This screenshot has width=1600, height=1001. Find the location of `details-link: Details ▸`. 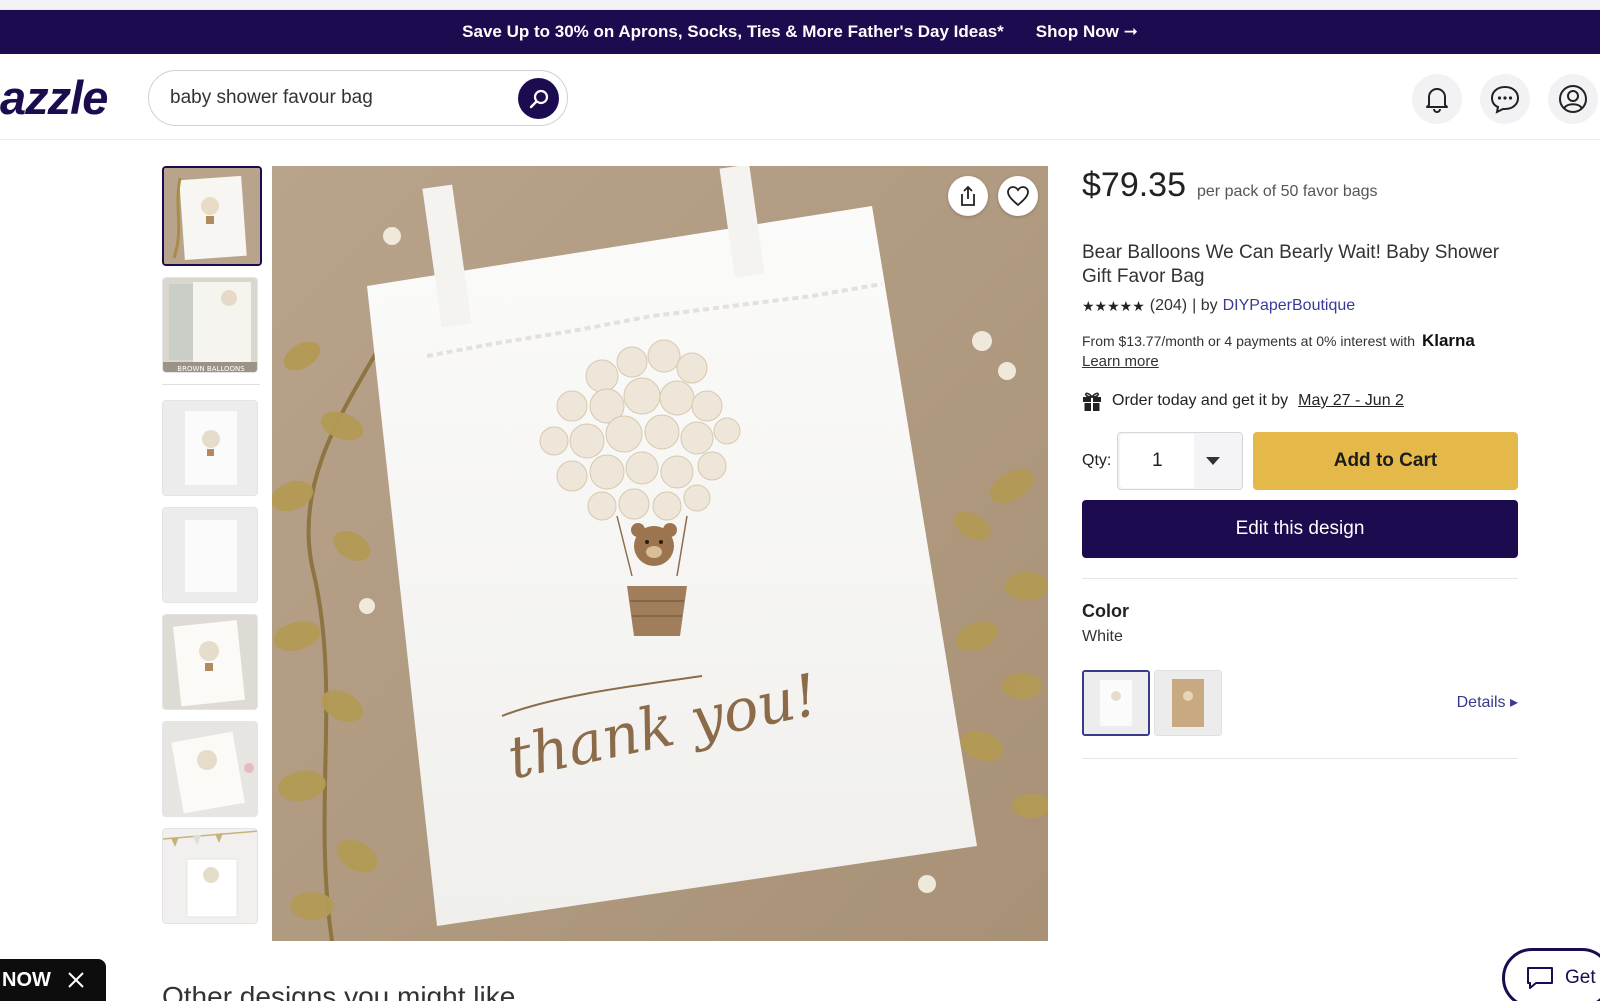

details-link: Details ▸ is located at coordinates (1487, 702).